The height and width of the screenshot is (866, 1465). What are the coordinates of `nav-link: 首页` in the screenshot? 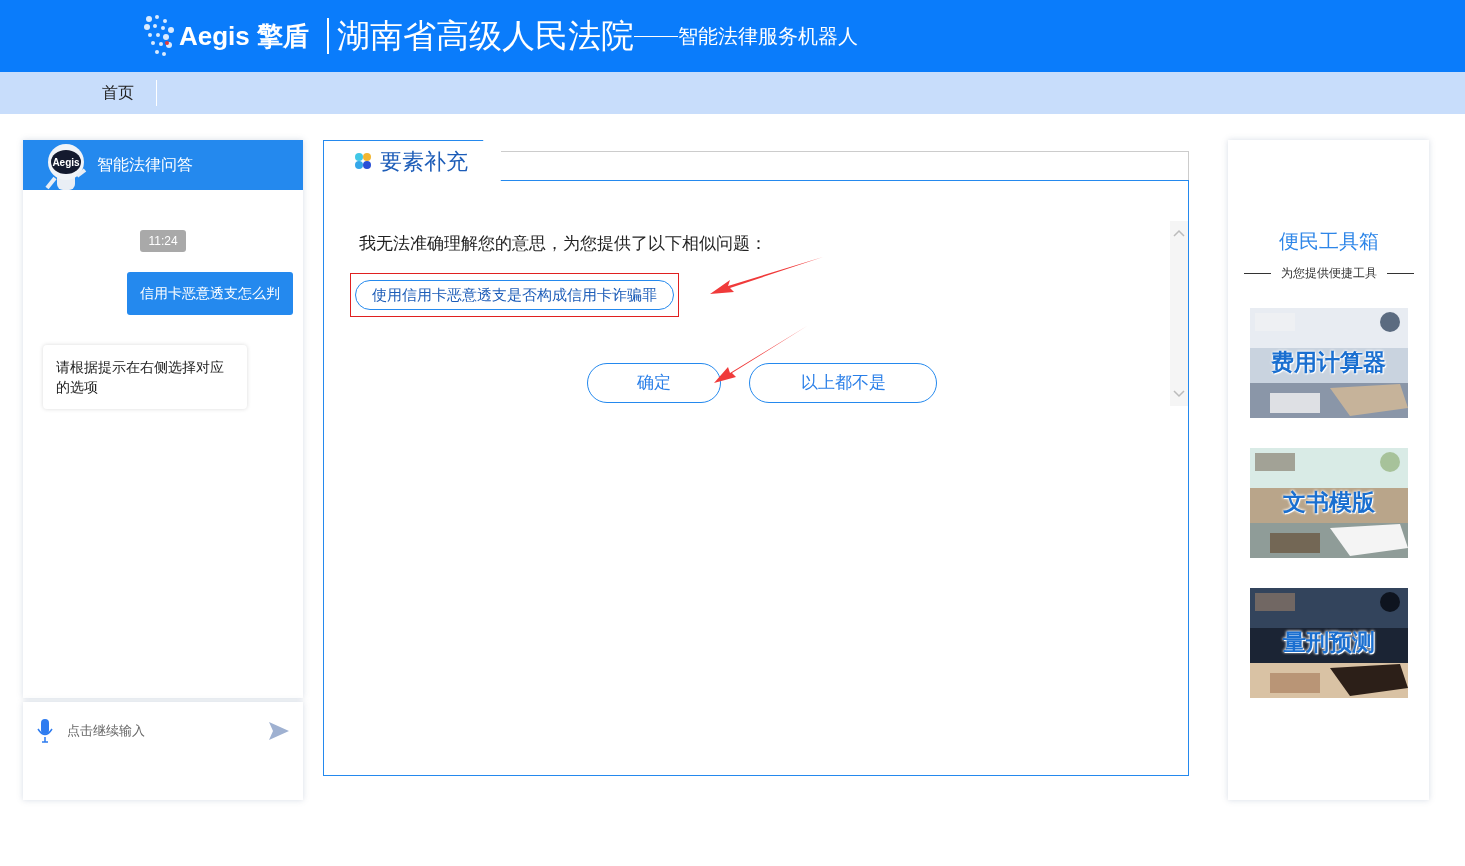 It's located at (118, 93).